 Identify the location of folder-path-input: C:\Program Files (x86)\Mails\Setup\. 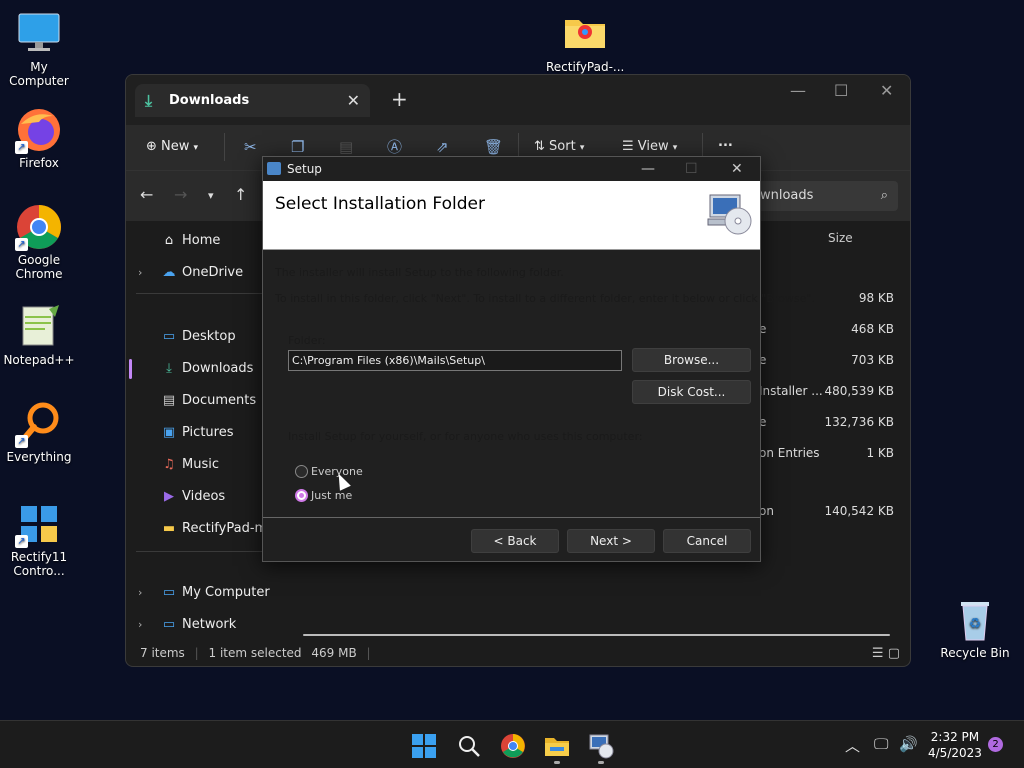
(455, 360).